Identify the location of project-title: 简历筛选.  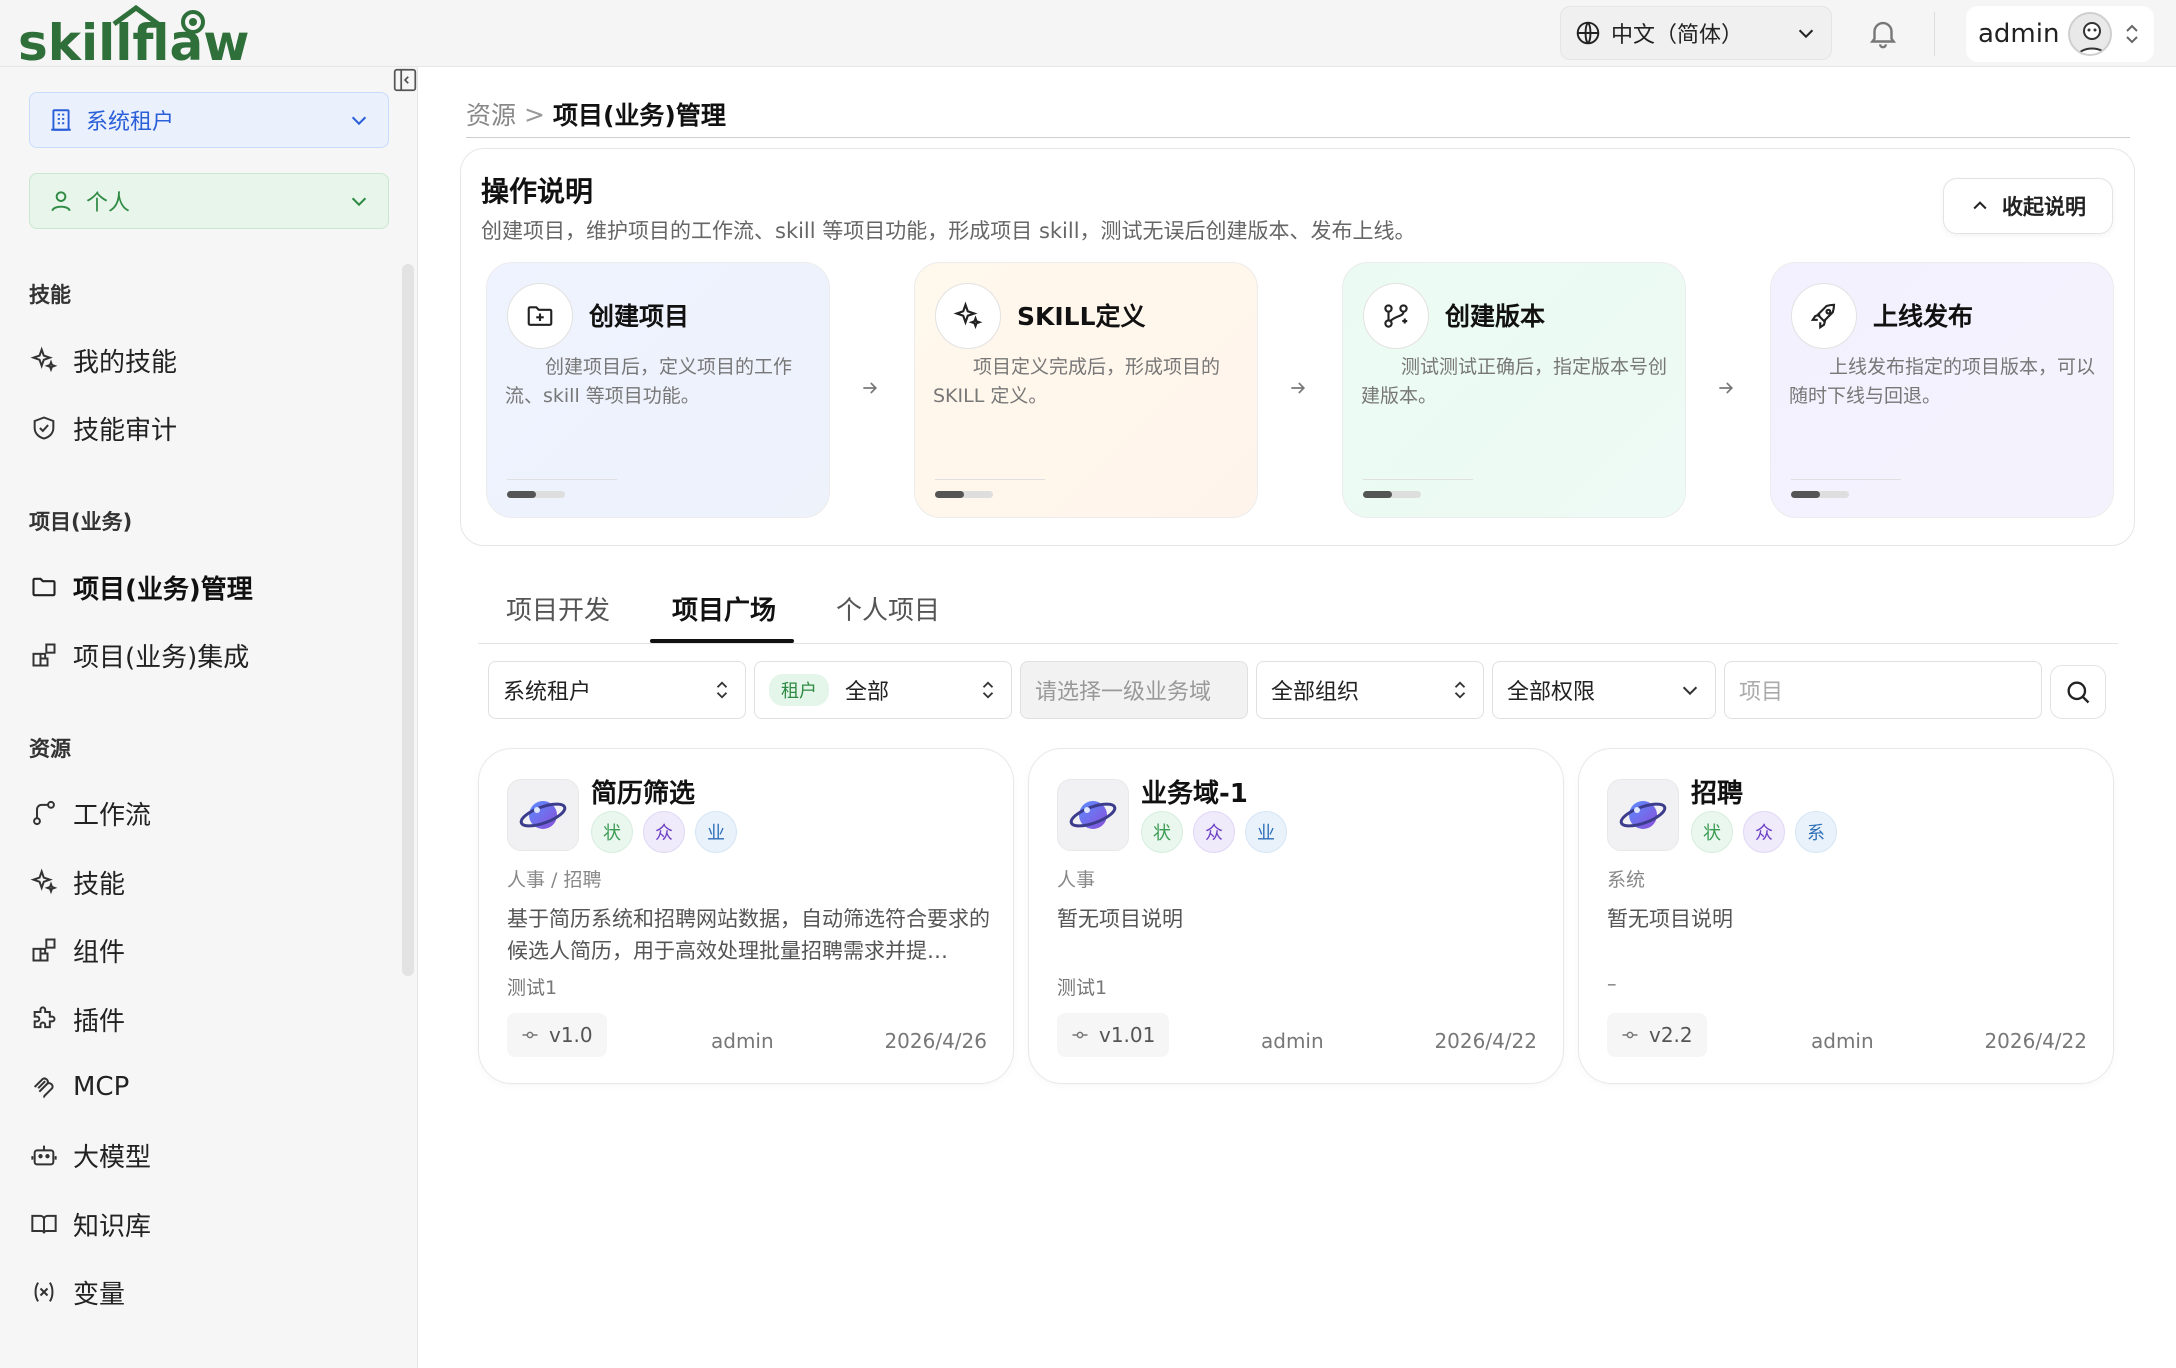
(643, 794).